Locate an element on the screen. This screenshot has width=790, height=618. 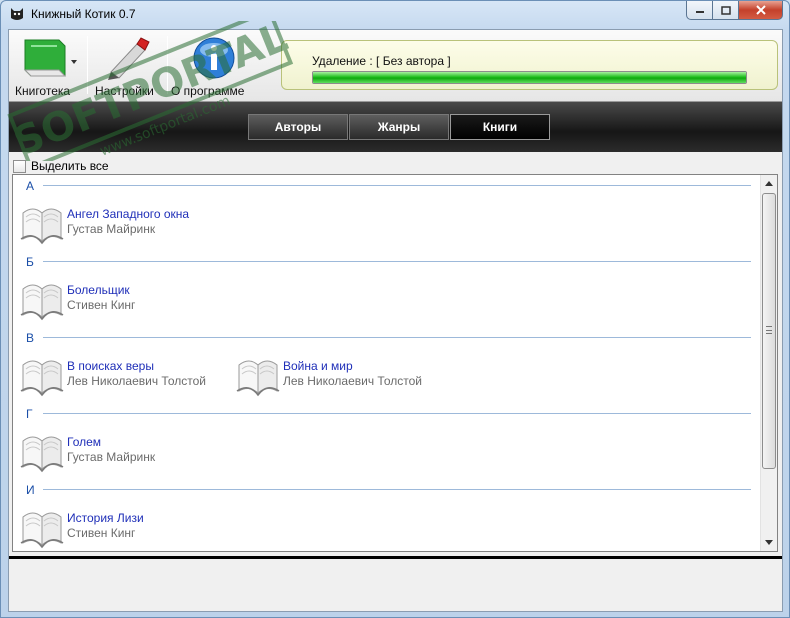
grip-icon is located at coordinates (769, 330).